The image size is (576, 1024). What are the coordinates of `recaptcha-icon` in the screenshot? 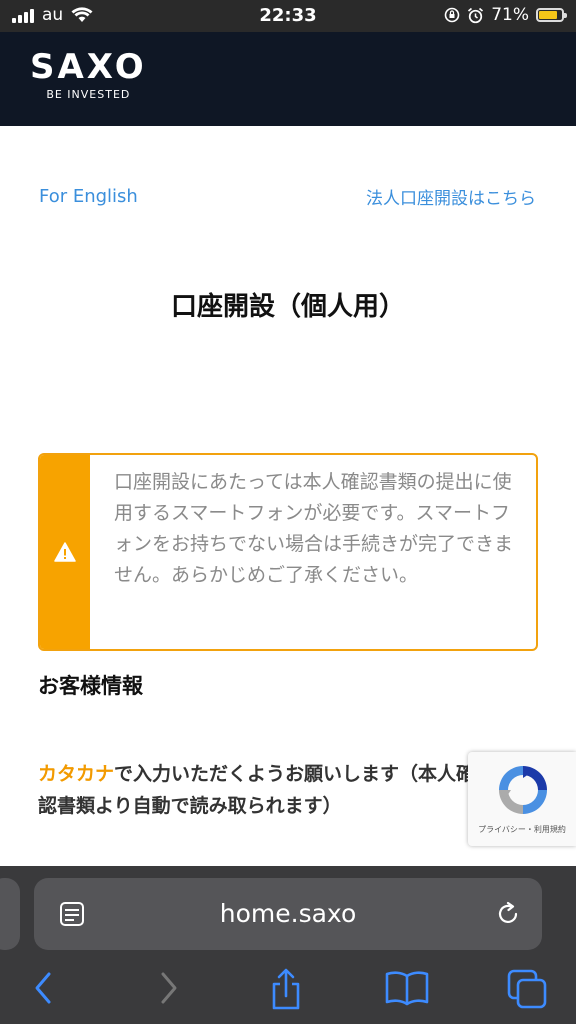 It's located at (523, 790).